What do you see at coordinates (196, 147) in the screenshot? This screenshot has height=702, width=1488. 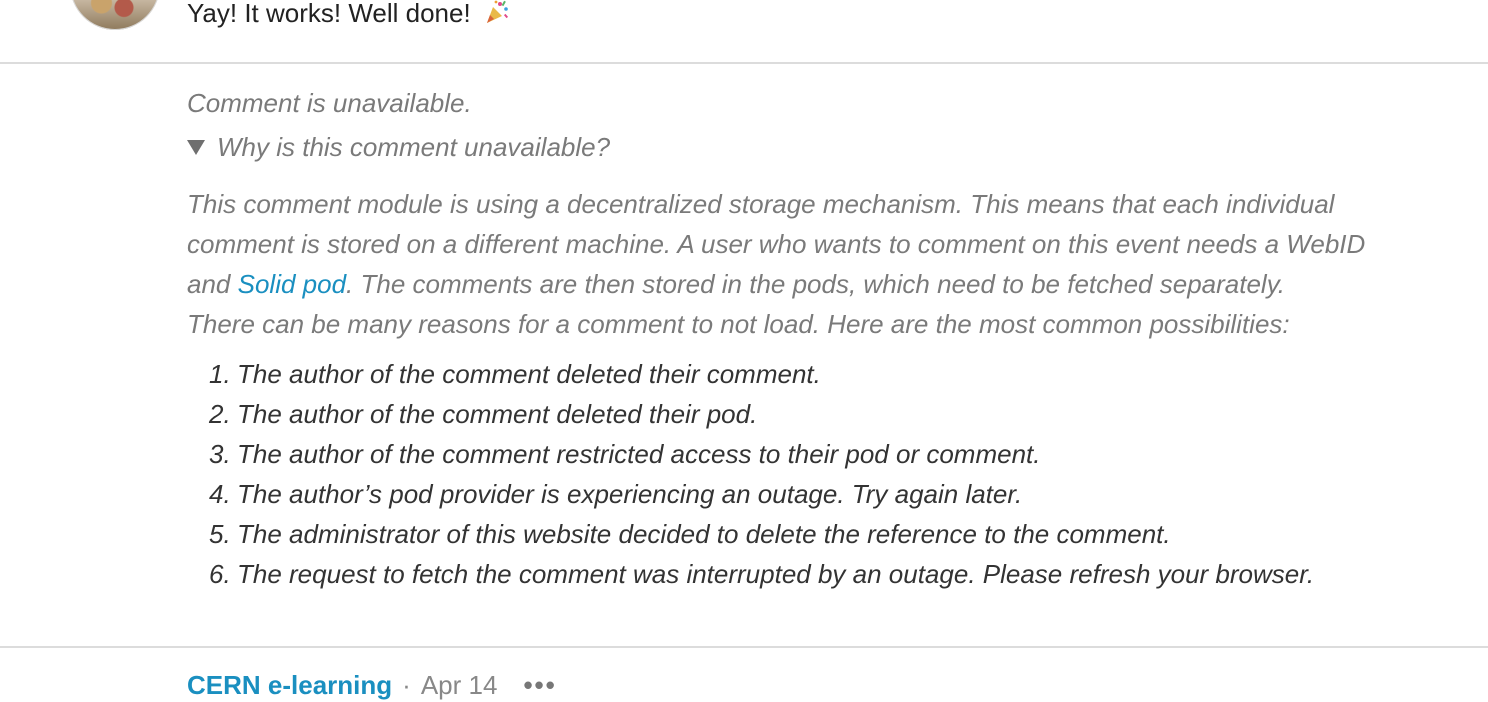 I see `disclosure-triangle-icon` at bounding box center [196, 147].